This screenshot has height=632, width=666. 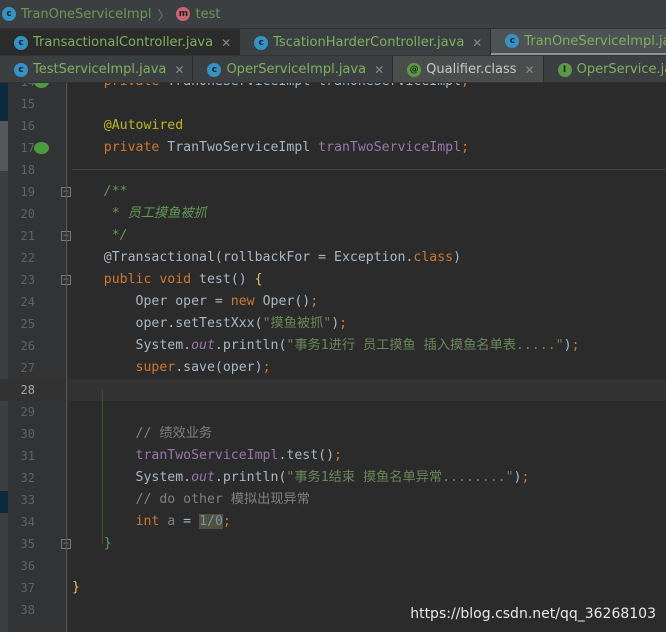 What do you see at coordinates (471, 69) in the screenshot?
I see `tab-label: Qualifier.class` at bounding box center [471, 69].